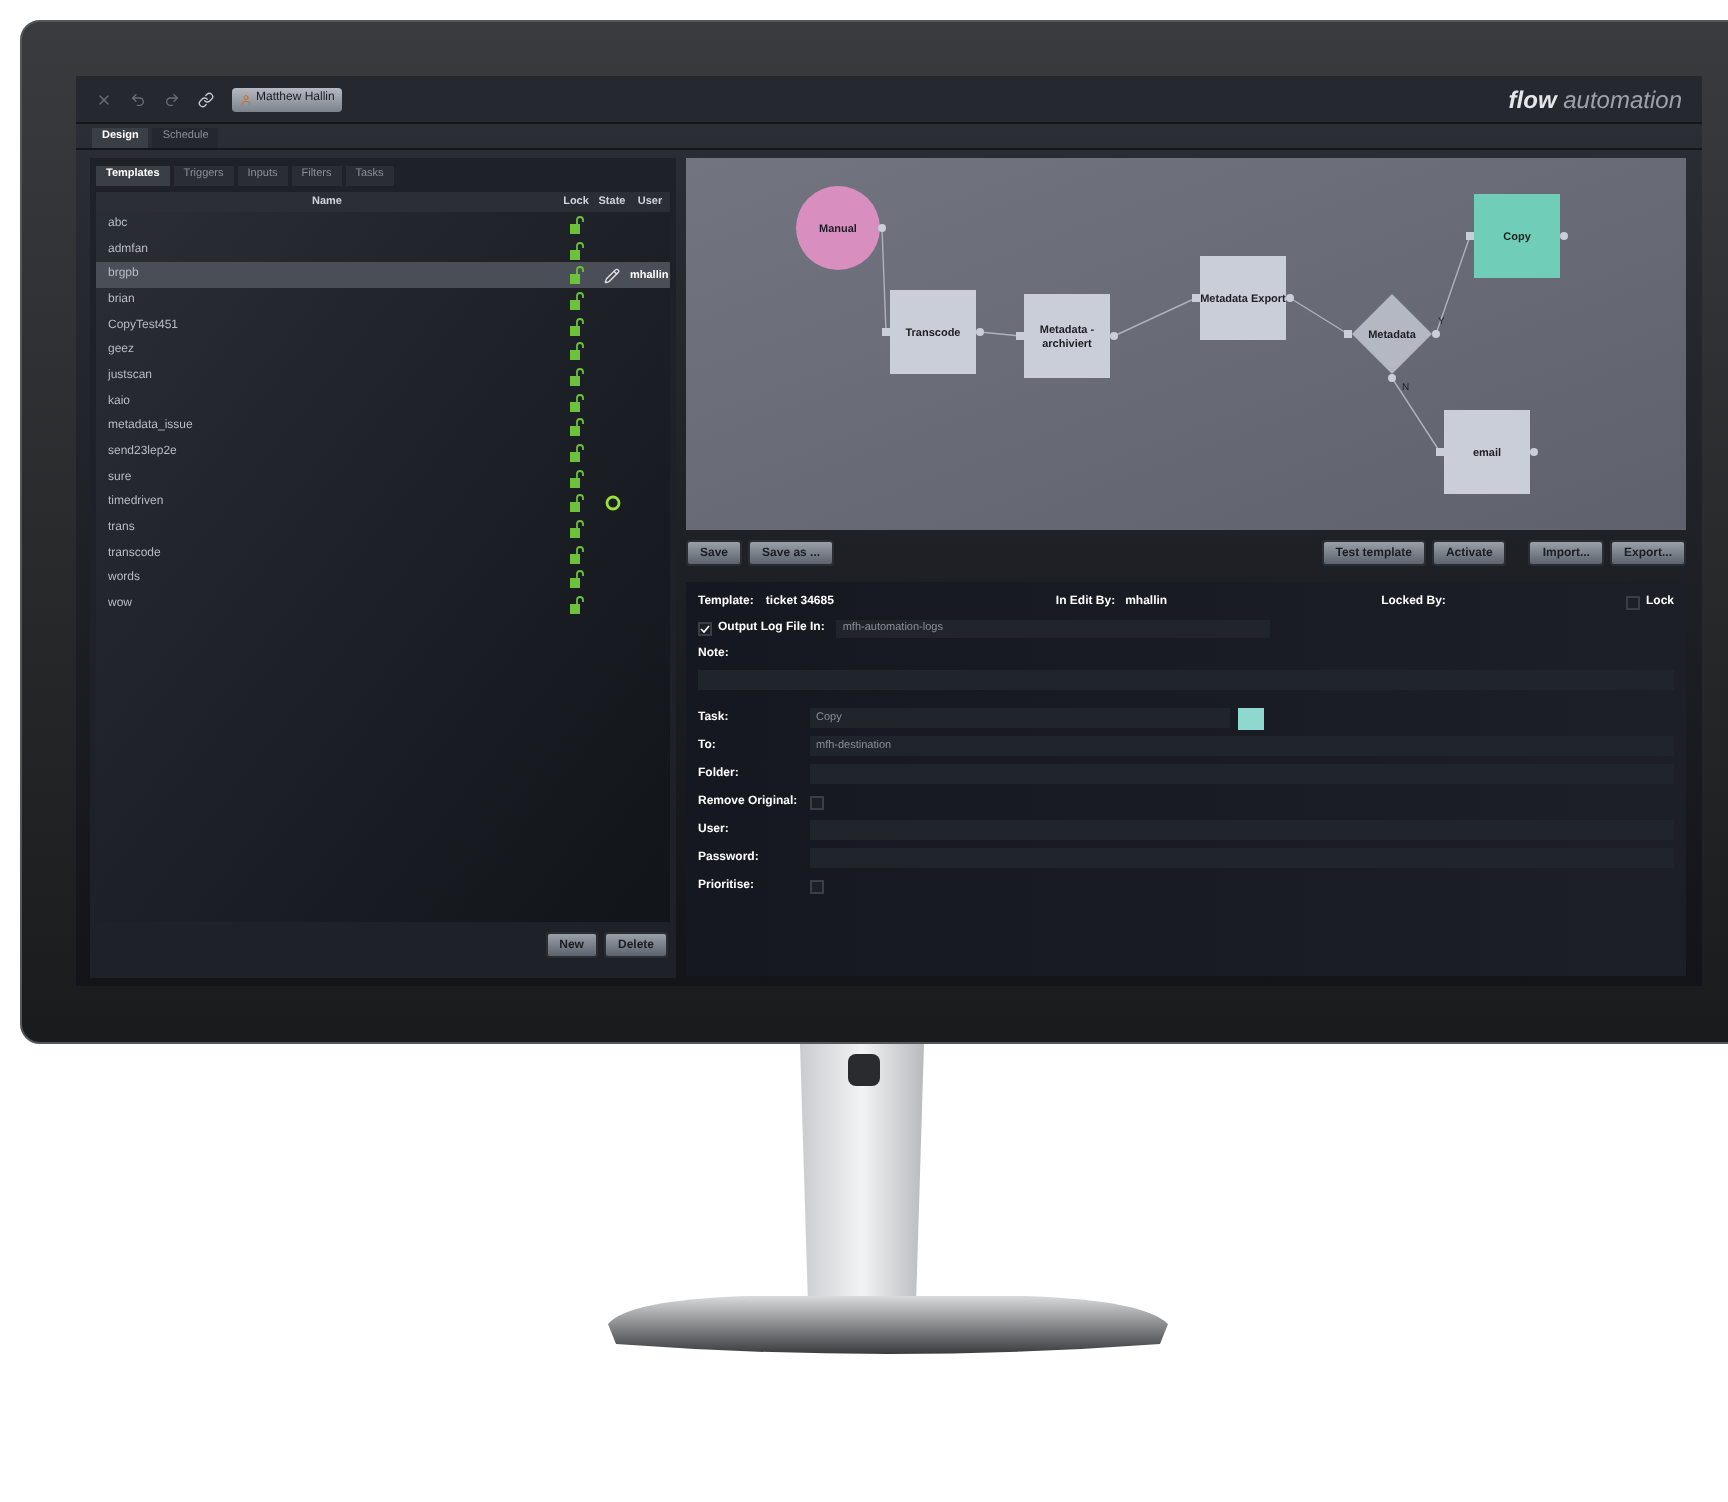 The image size is (1728, 1502). Describe the element at coordinates (246, 99) in the screenshot. I see `user-icon` at that location.